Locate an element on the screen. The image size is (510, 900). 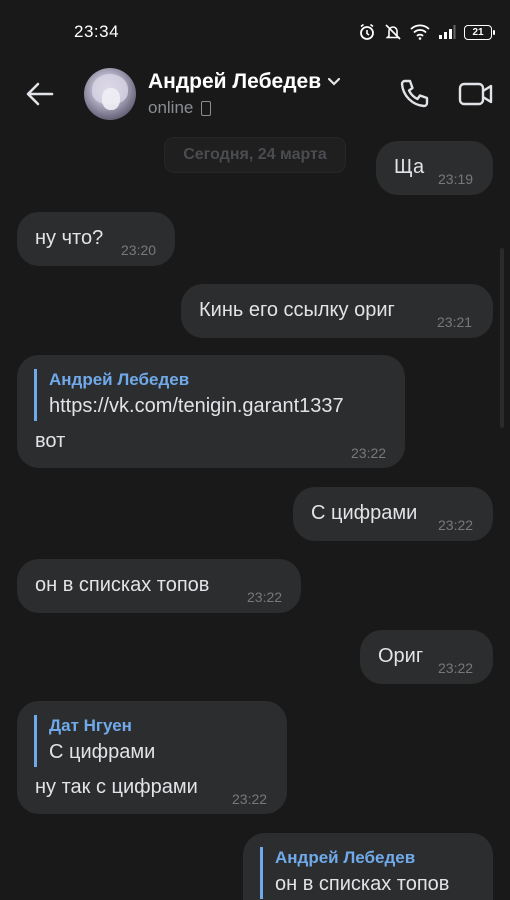
chevron-down-icon is located at coordinates (334, 81).